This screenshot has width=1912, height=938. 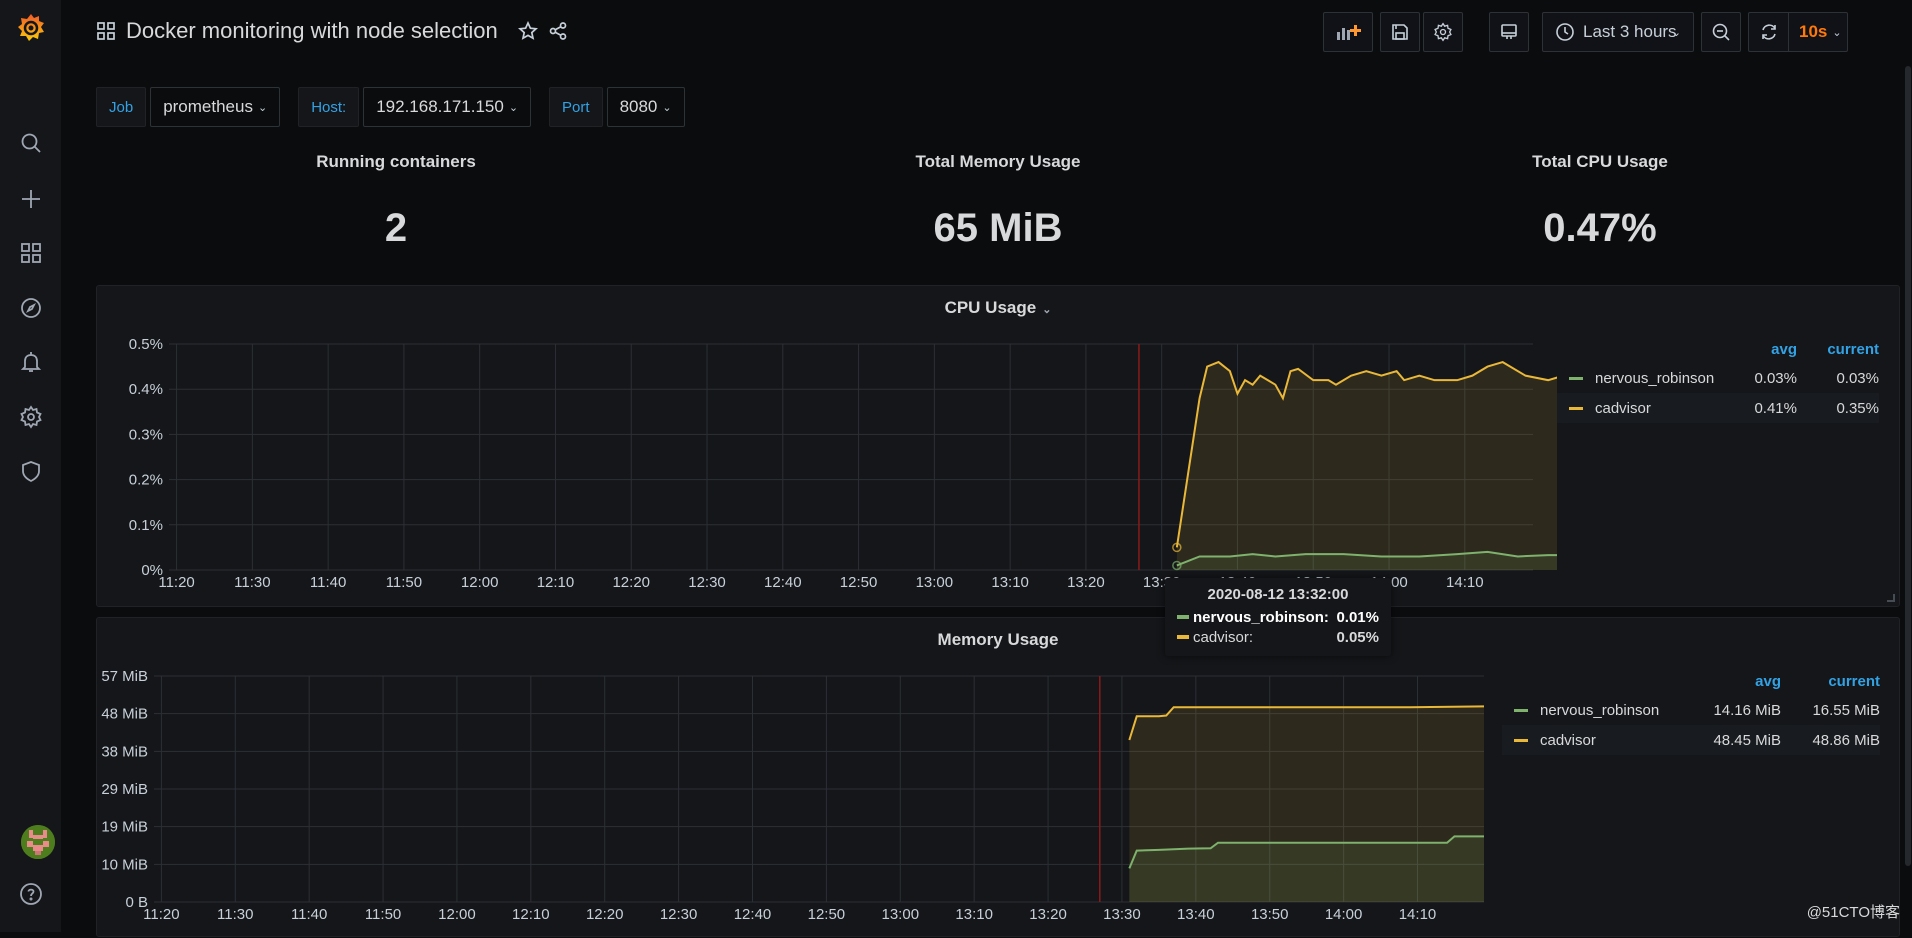 What do you see at coordinates (31, 308) in the screenshot?
I see `compass-icon` at bounding box center [31, 308].